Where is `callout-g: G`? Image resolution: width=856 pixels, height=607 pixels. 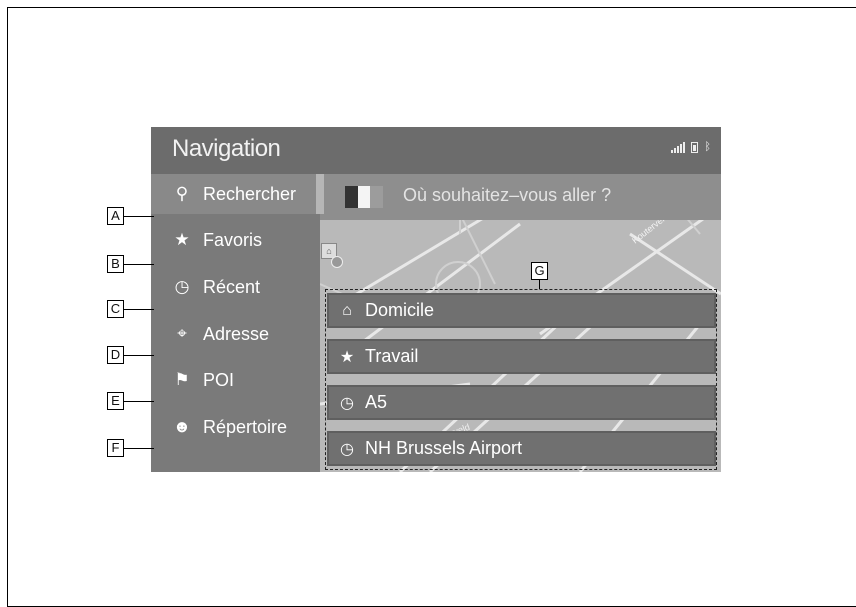 callout-g: G is located at coordinates (539, 271).